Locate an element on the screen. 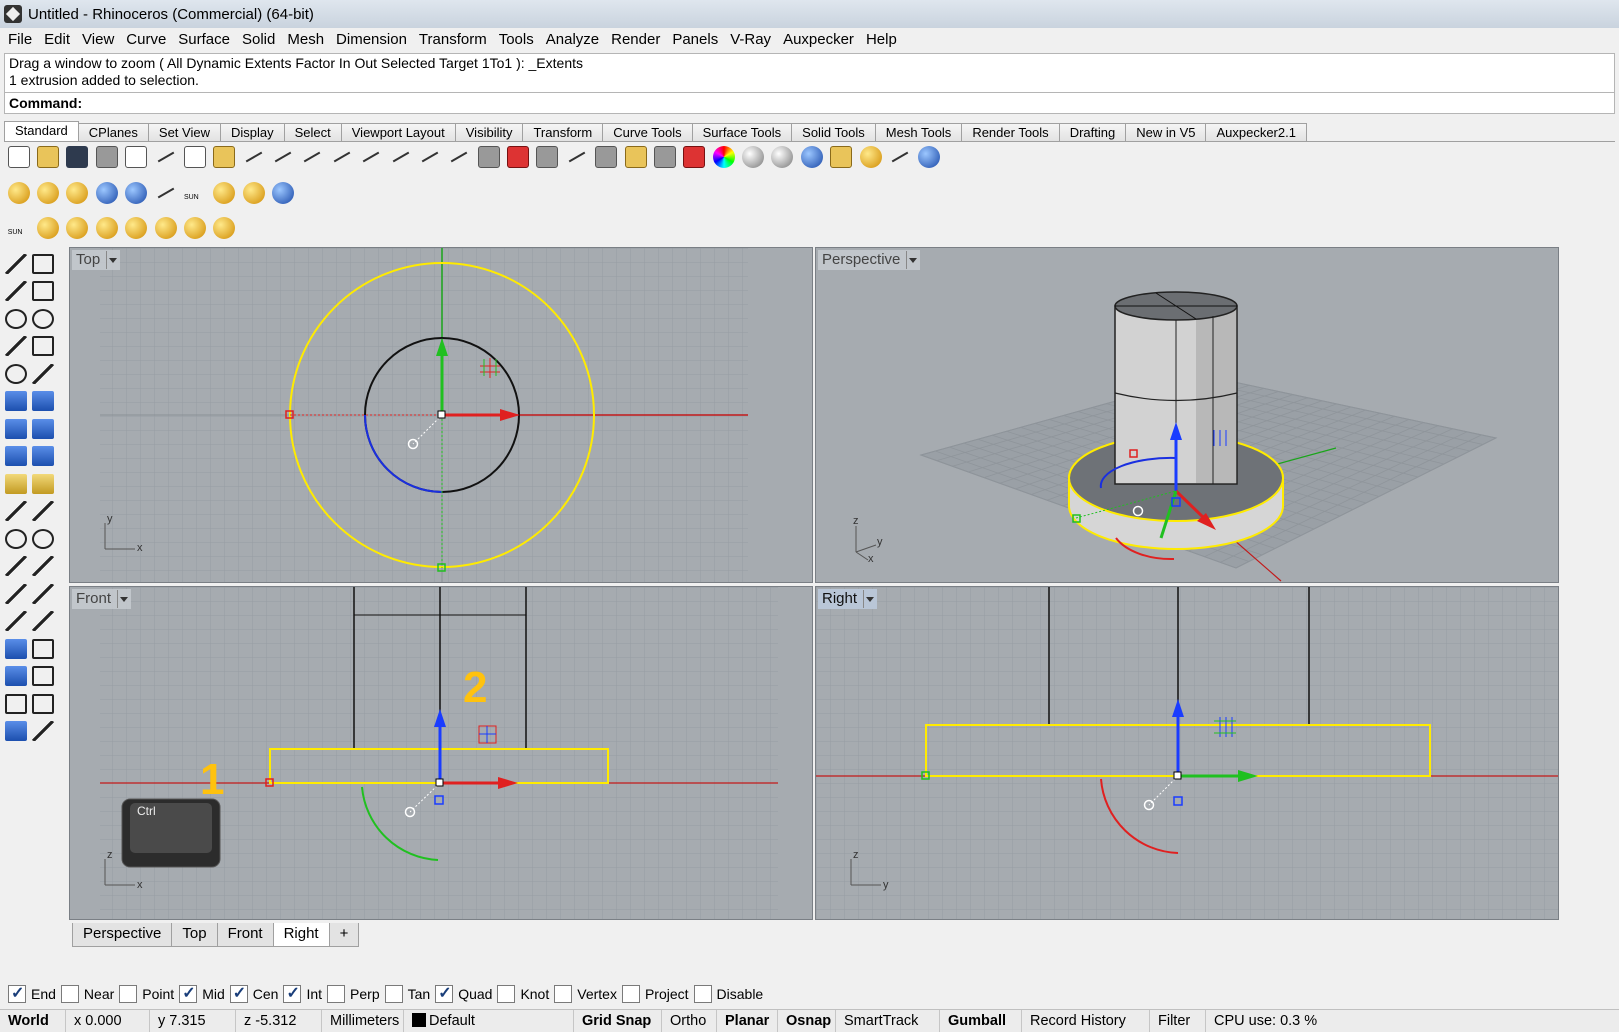 This screenshot has width=1619, height=1032. menu-v-ray: V-Ray is located at coordinates (750, 40).